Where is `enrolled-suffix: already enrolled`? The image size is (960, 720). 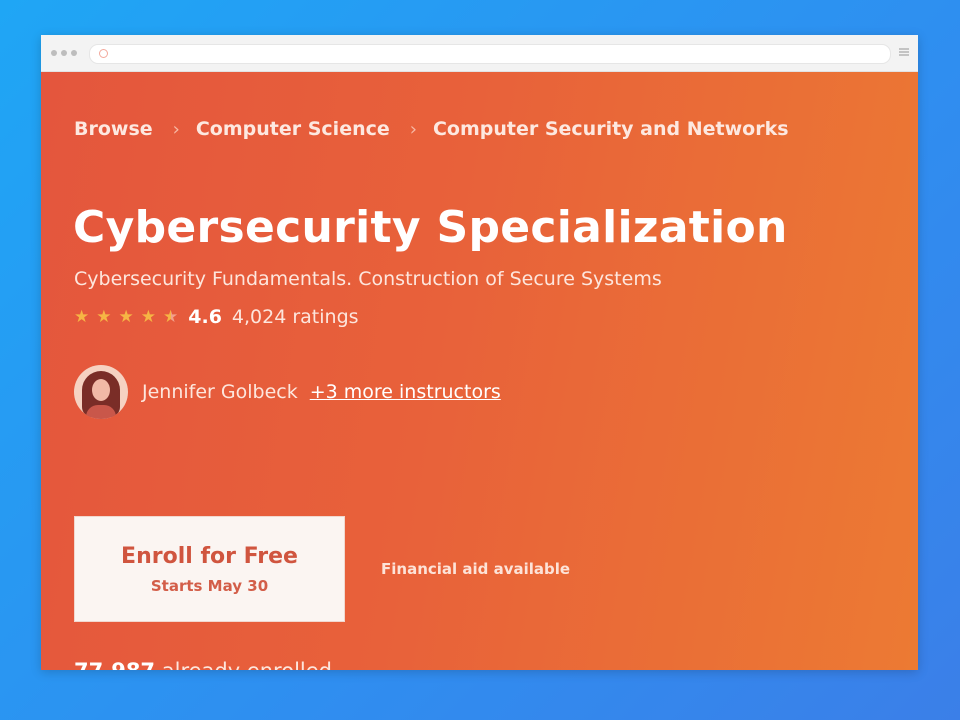
enrolled-suffix: already enrolled is located at coordinates (247, 664).